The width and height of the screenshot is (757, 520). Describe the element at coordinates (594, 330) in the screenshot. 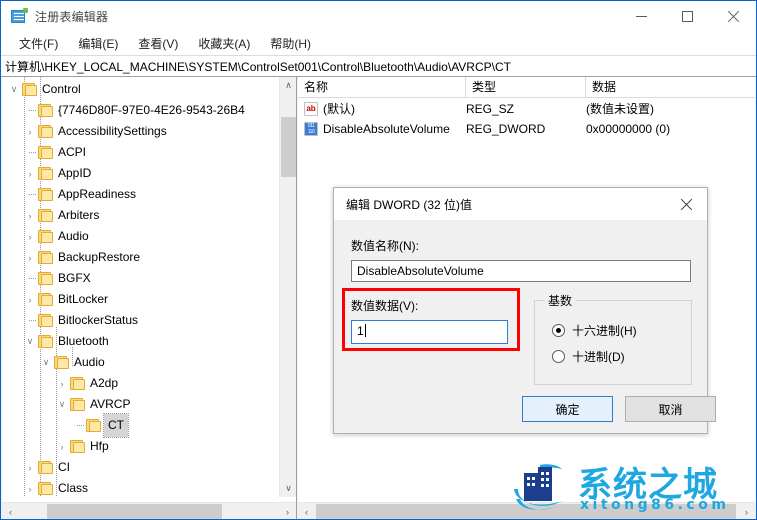

I see `radio-hexadecimal: 十六进制(H)` at that location.